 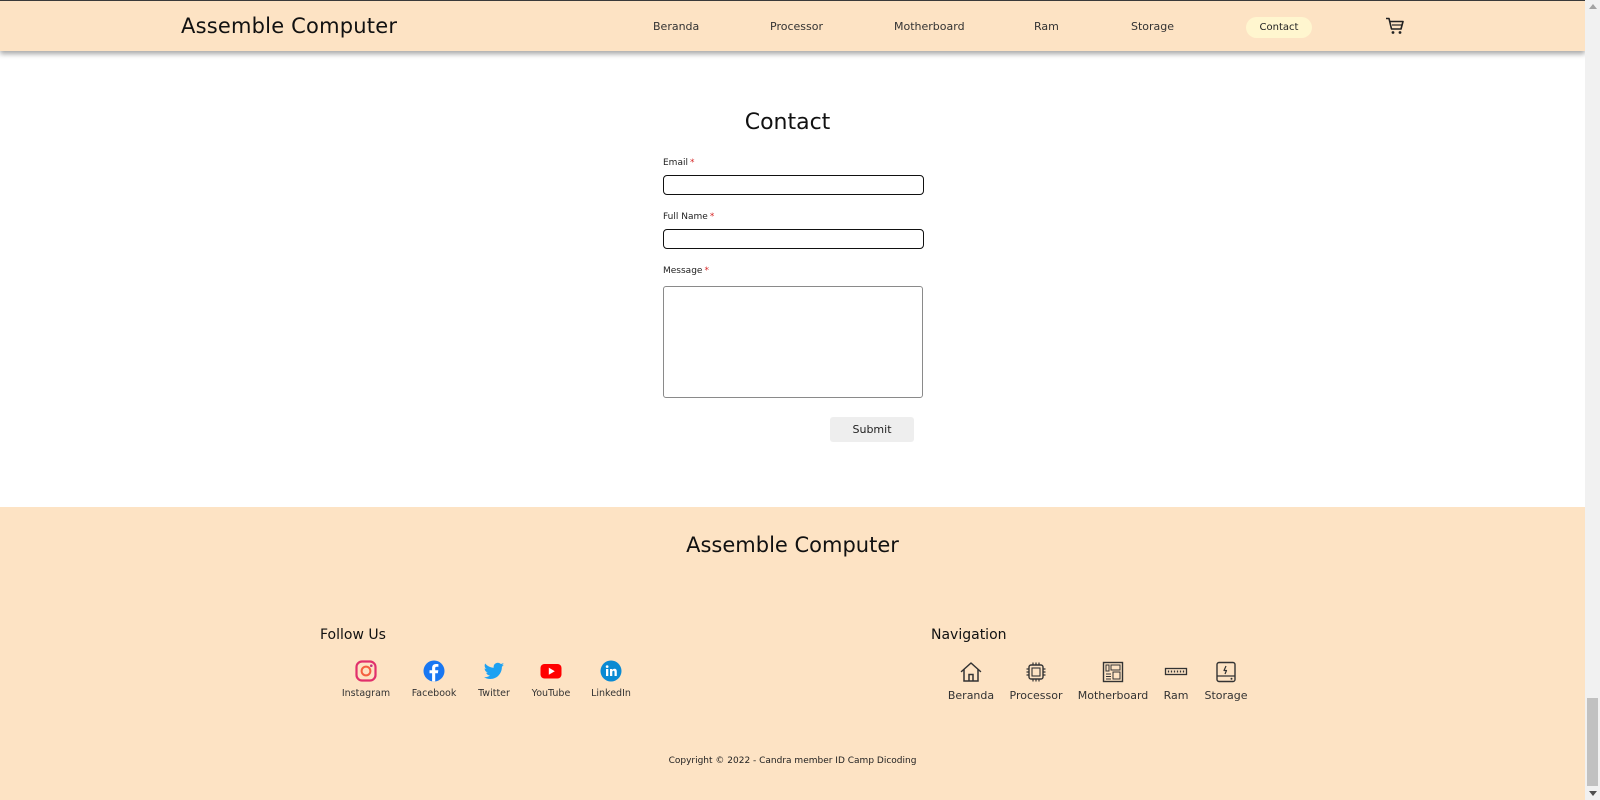 What do you see at coordinates (1176, 671) in the screenshot?
I see `ram-icon` at bounding box center [1176, 671].